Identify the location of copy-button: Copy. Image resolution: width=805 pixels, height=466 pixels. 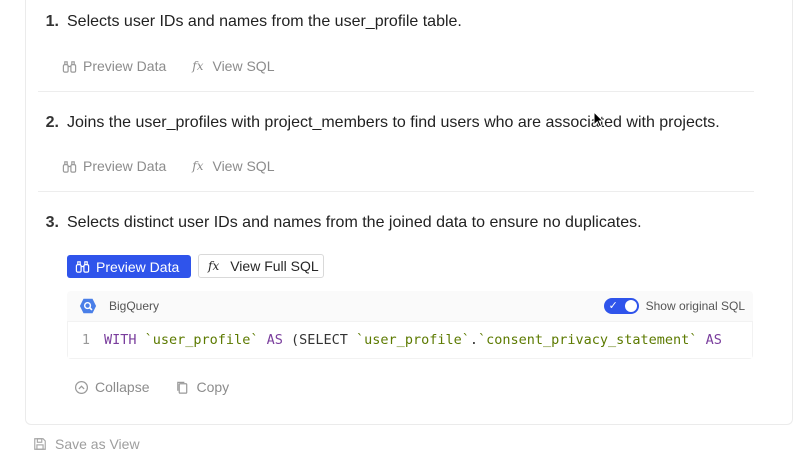
(202, 387).